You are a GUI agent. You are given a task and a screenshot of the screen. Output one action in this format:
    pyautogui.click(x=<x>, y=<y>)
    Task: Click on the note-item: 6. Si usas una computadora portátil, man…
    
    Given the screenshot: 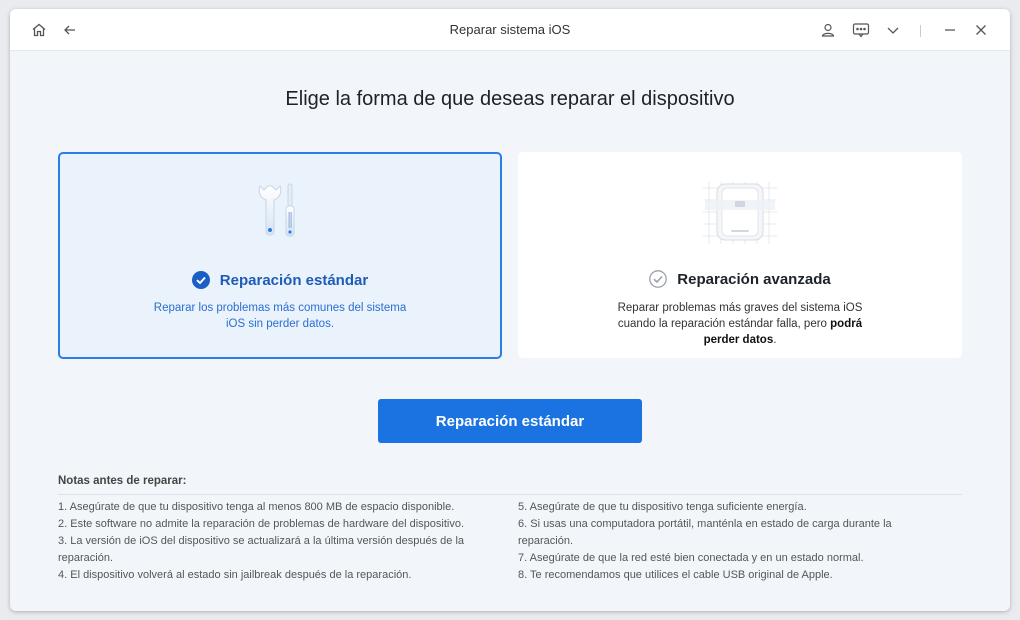 What is the action you would take?
    pyautogui.click(x=705, y=524)
    